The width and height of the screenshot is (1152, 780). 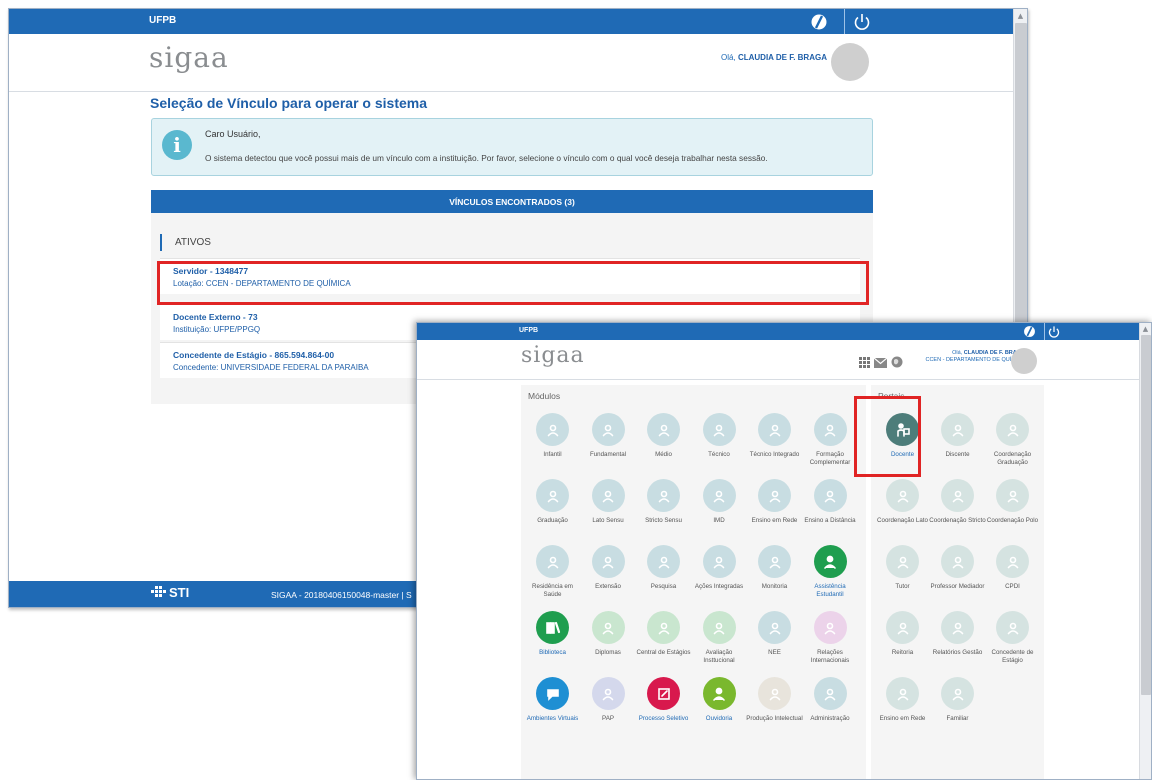 What do you see at coordinates (775, 521) in the screenshot?
I see `module-label: Ensino em Rede` at bounding box center [775, 521].